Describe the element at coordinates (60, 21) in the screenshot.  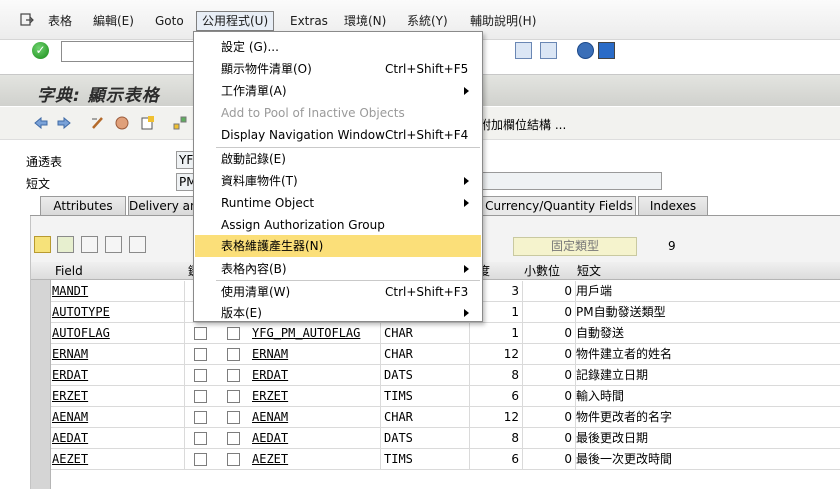
I see `menu-table: 表格` at that location.